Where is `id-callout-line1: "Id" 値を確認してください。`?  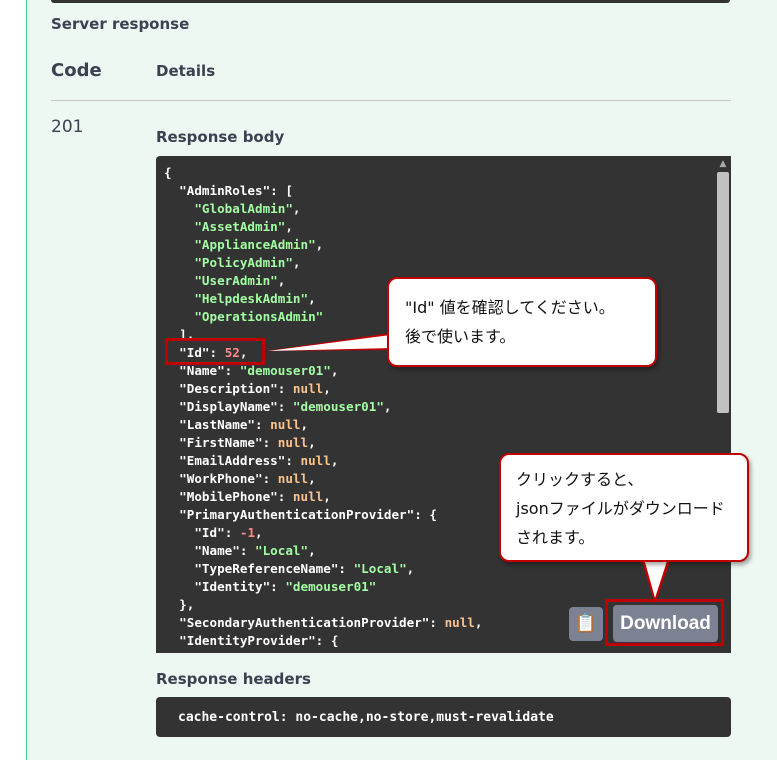 id-callout-line1: "Id" 値を確認してください。 is located at coordinates (510, 307).